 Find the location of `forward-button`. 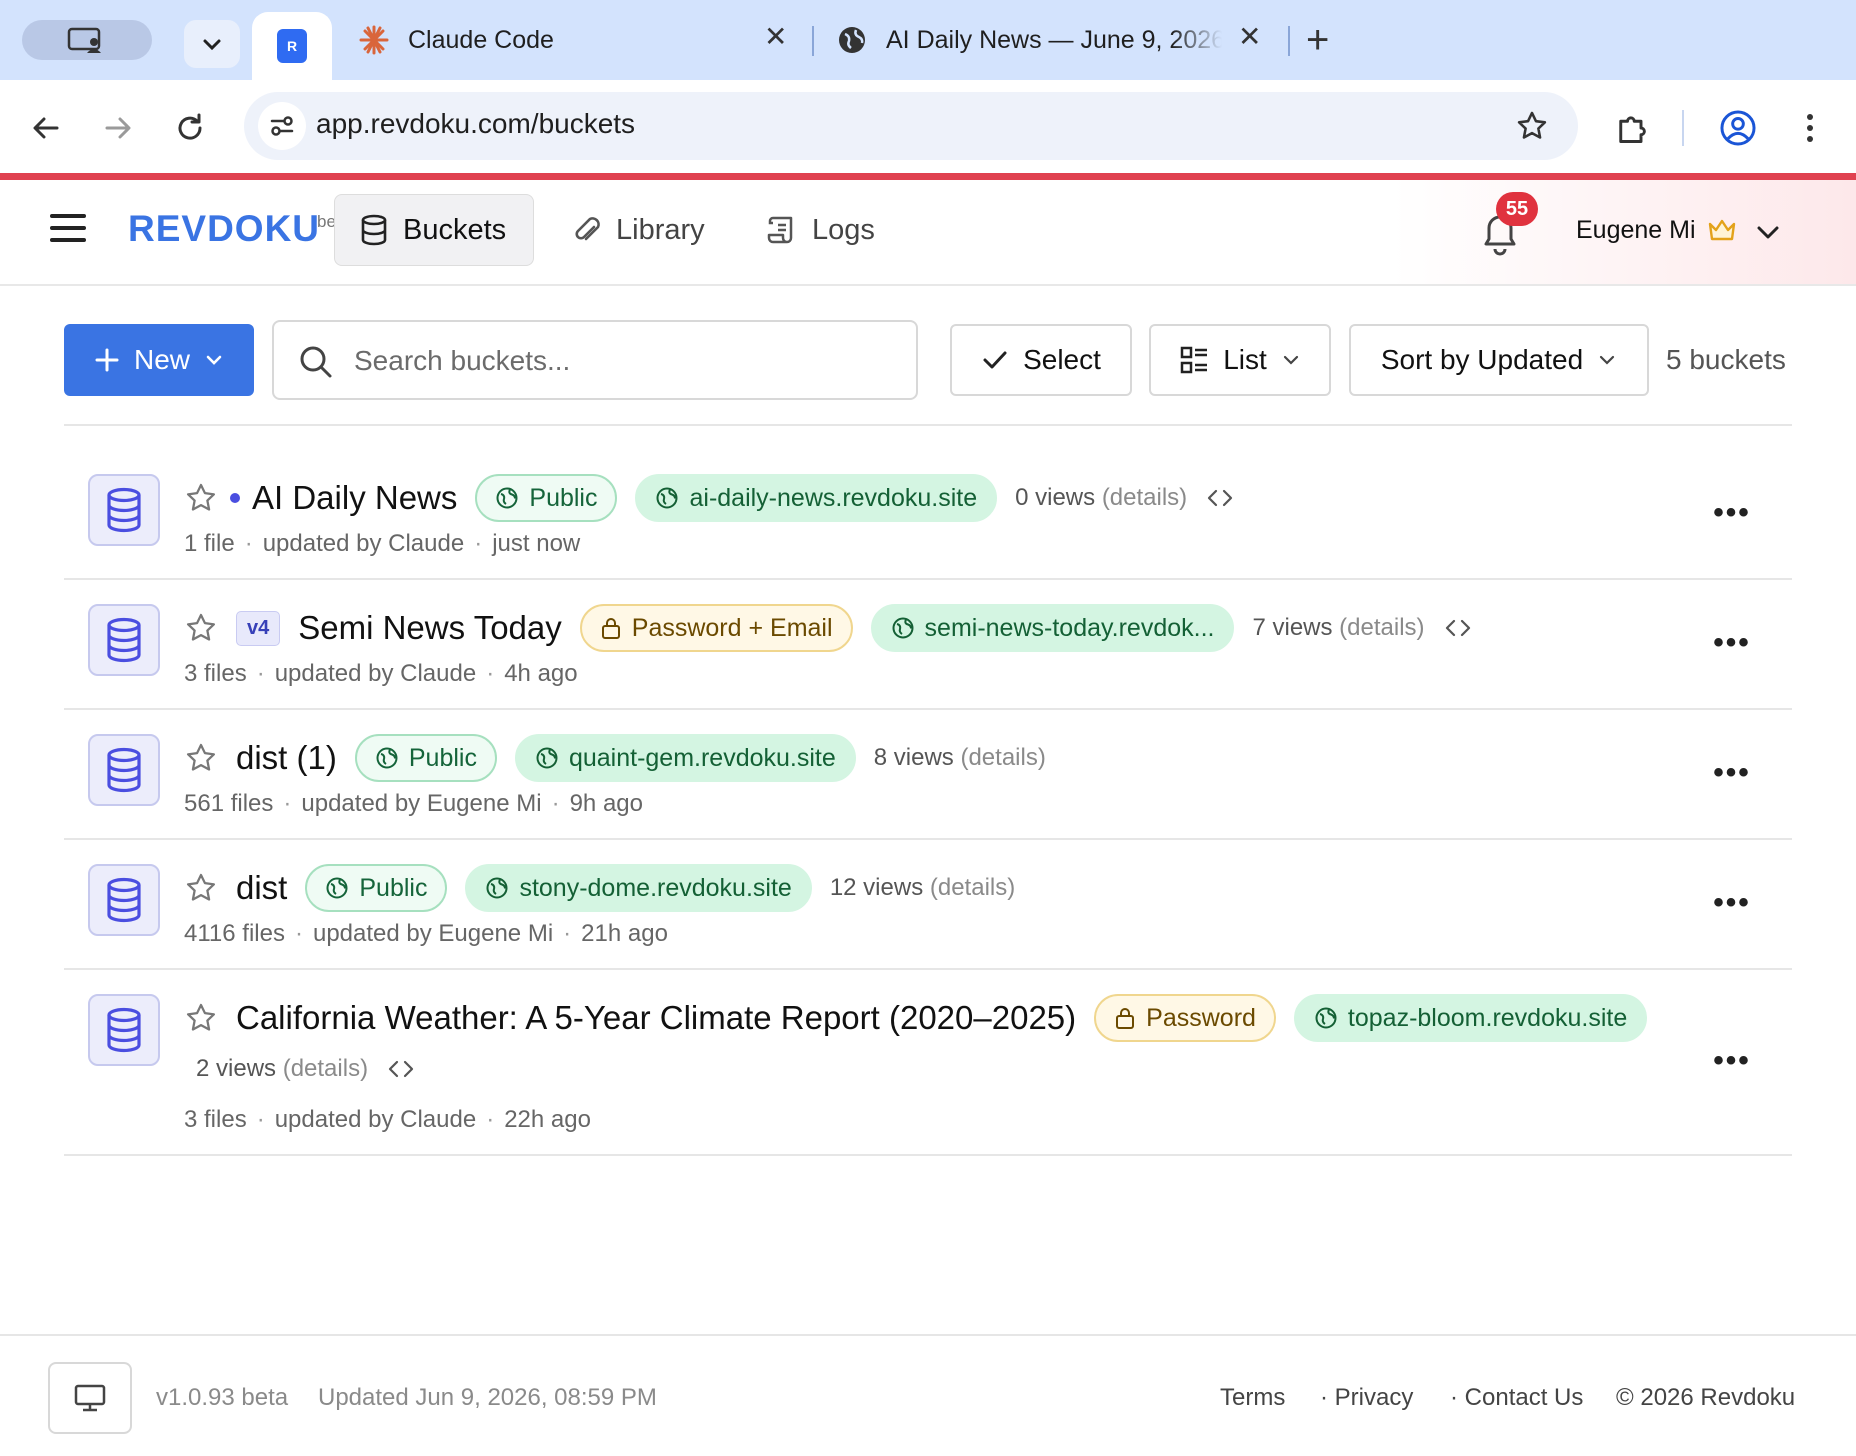

forward-button is located at coordinates (118, 128).